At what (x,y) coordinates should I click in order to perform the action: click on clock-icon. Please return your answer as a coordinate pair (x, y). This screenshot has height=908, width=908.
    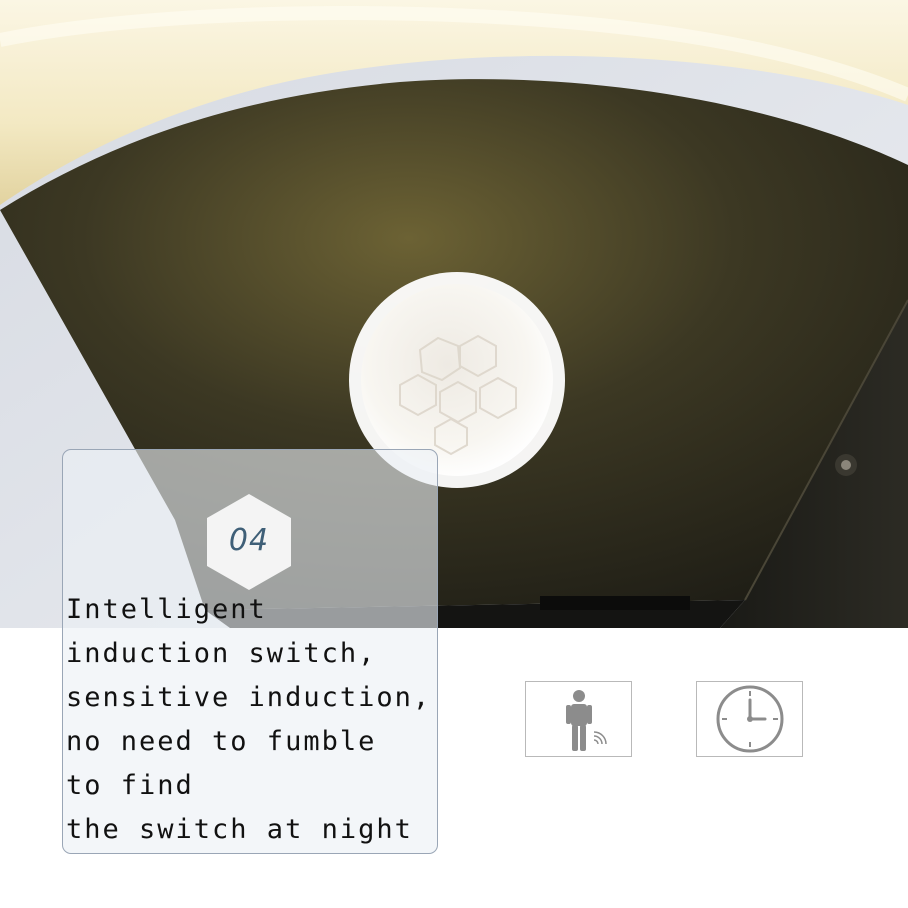
    Looking at the image, I should click on (750, 719).